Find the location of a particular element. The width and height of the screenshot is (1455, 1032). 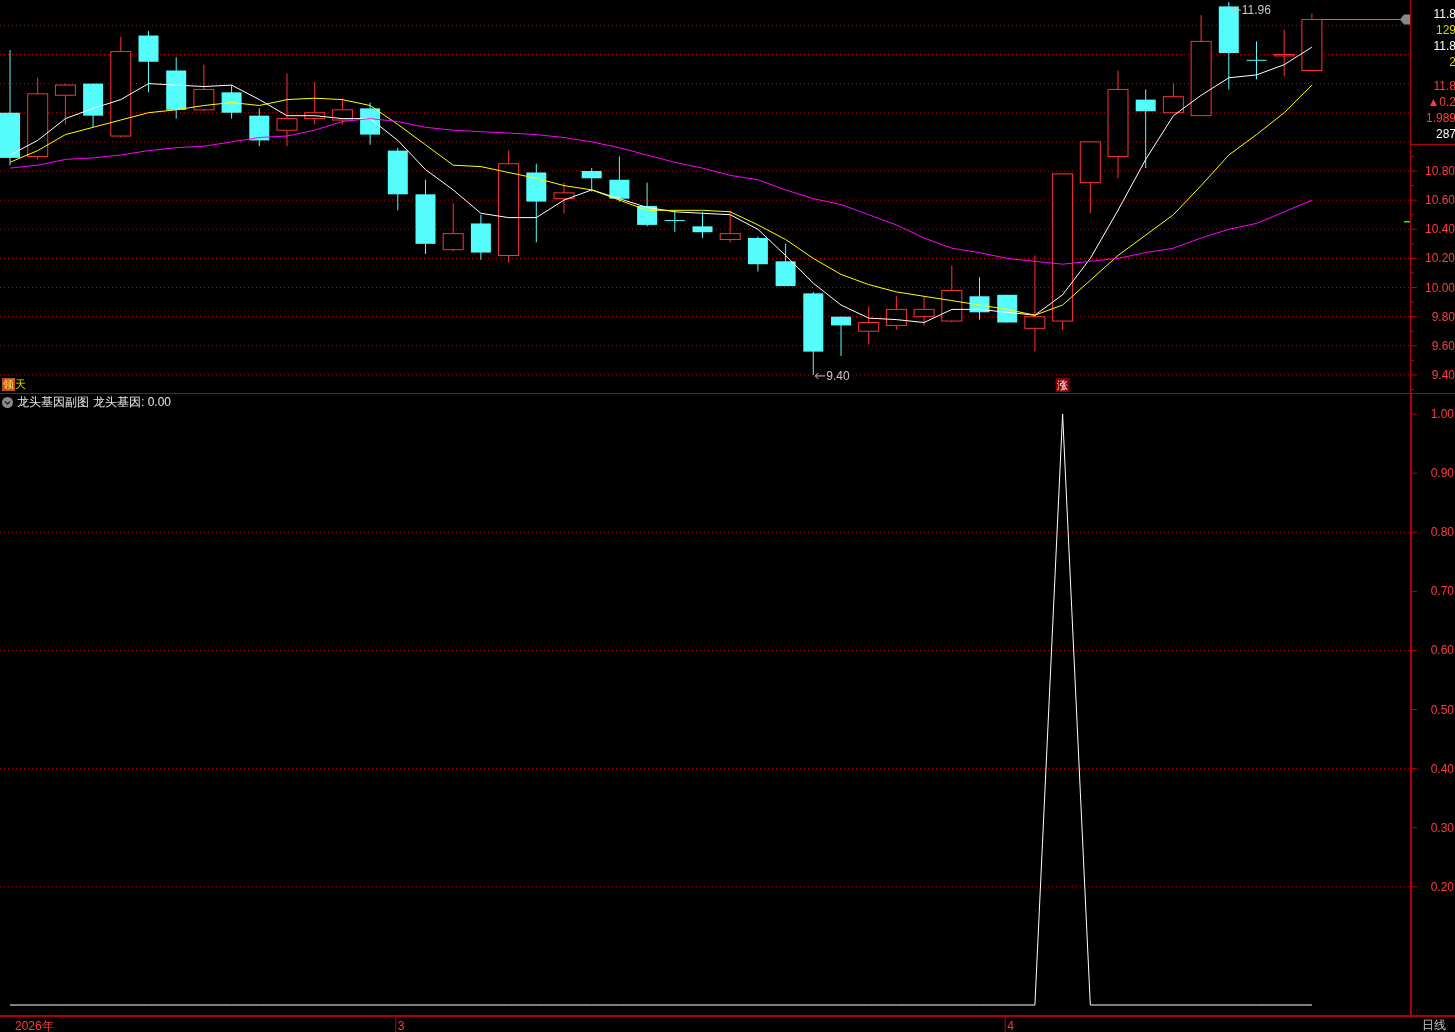

quote-value: 2 is located at coordinates (1452, 62).